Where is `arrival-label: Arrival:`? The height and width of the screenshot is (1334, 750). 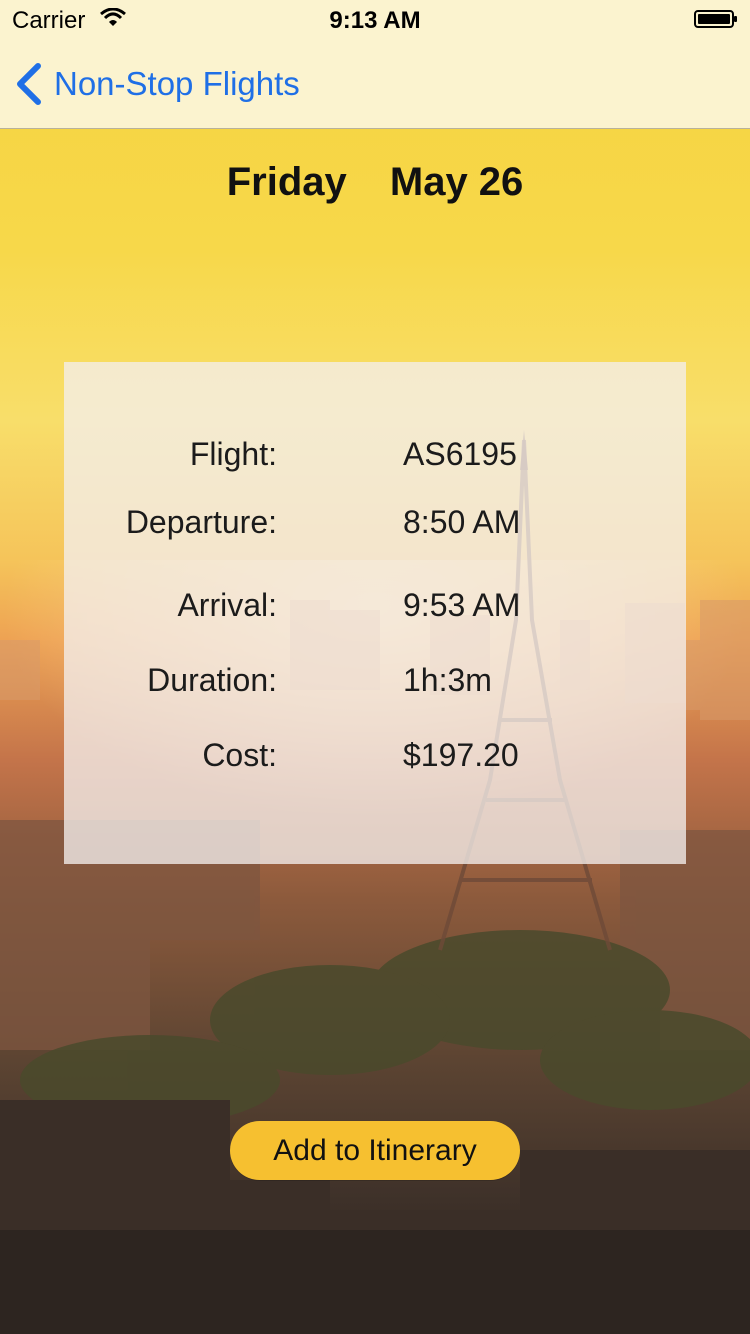 arrival-label: Arrival: is located at coordinates (227, 605).